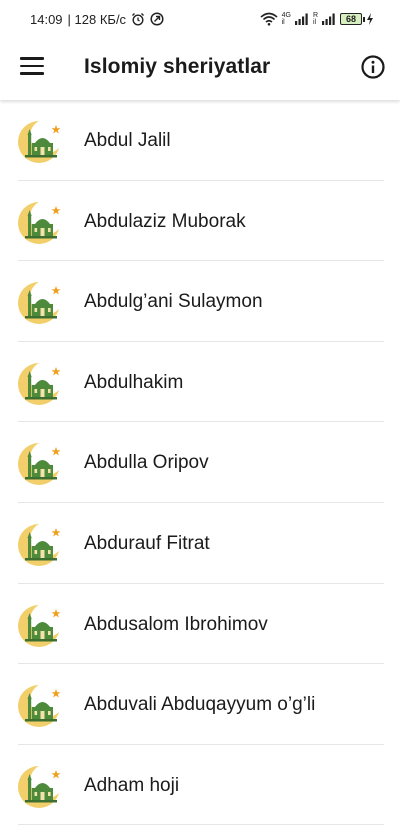  I want to click on list-item-label: Abdulla Oripov, so click(146, 463).